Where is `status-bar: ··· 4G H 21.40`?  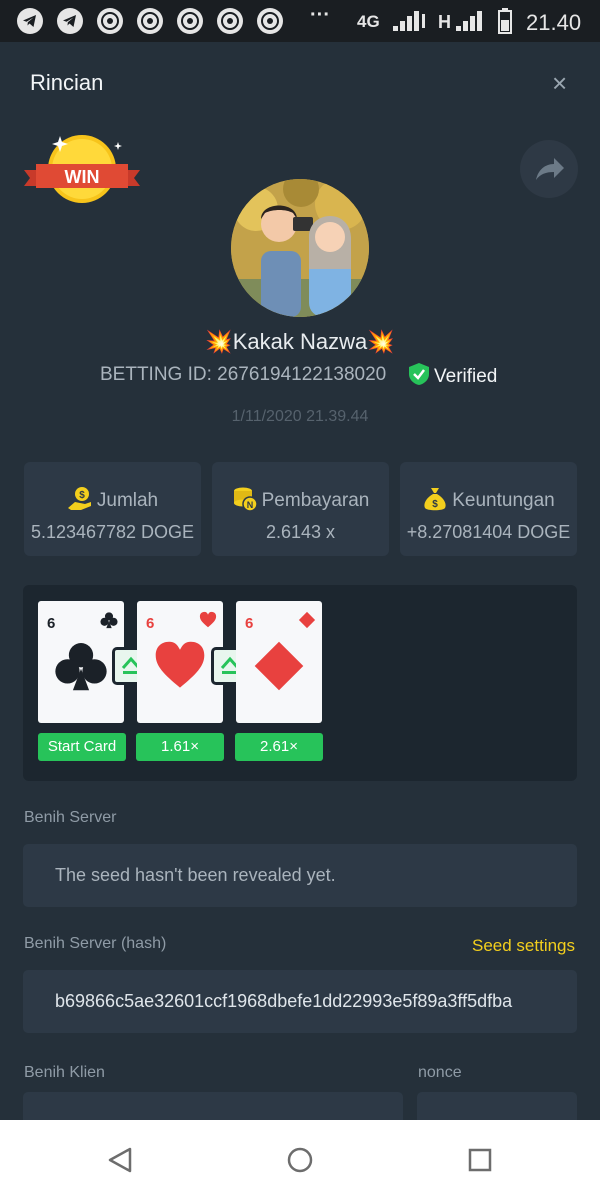 status-bar: ··· 4G H 21.40 is located at coordinates (300, 21).